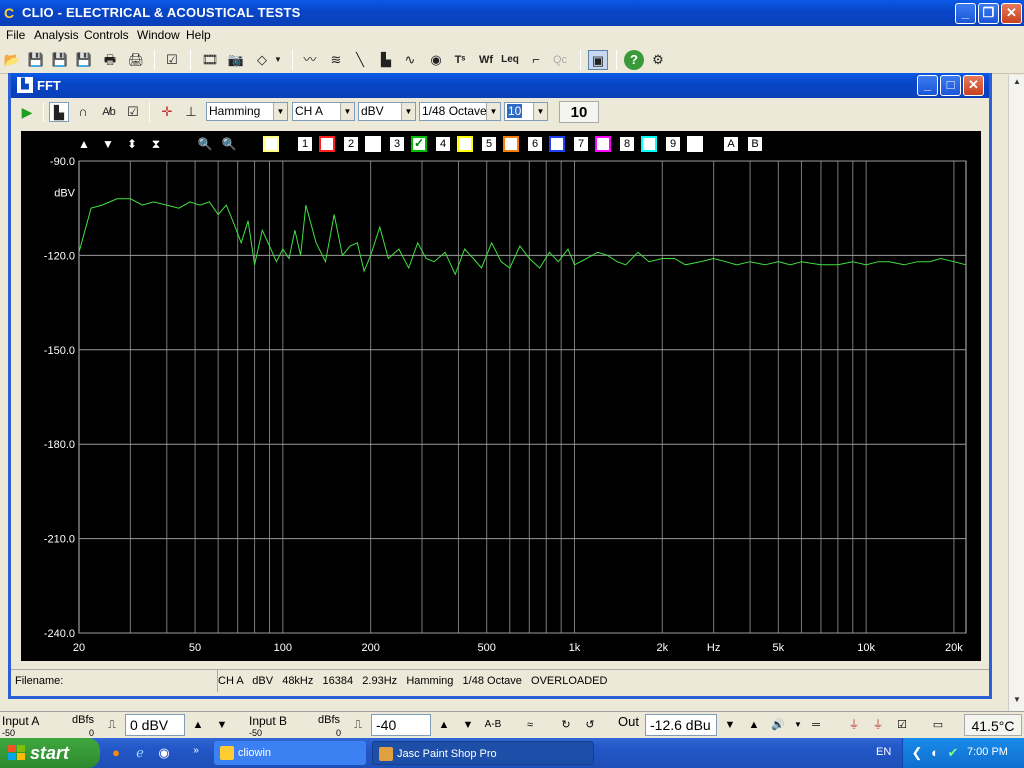 Image resolution: width=1024 pixels, height=768 pixels. Describe the element at coordinates (106, 35) in the screenshot. I see `menu-controls: Controls` at that location.